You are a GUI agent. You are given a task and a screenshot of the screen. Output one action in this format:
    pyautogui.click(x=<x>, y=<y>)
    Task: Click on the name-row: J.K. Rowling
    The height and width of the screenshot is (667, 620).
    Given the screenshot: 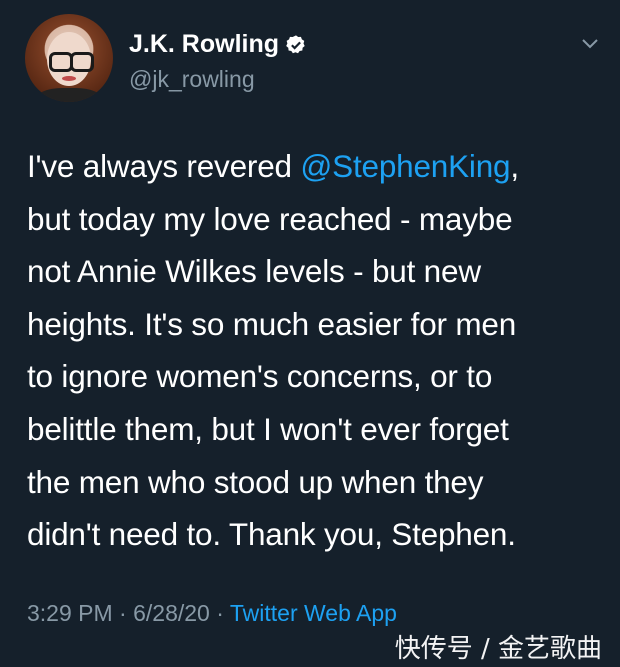 What is the action you would take?
    pyautogui.click(x=218, y=44)
    